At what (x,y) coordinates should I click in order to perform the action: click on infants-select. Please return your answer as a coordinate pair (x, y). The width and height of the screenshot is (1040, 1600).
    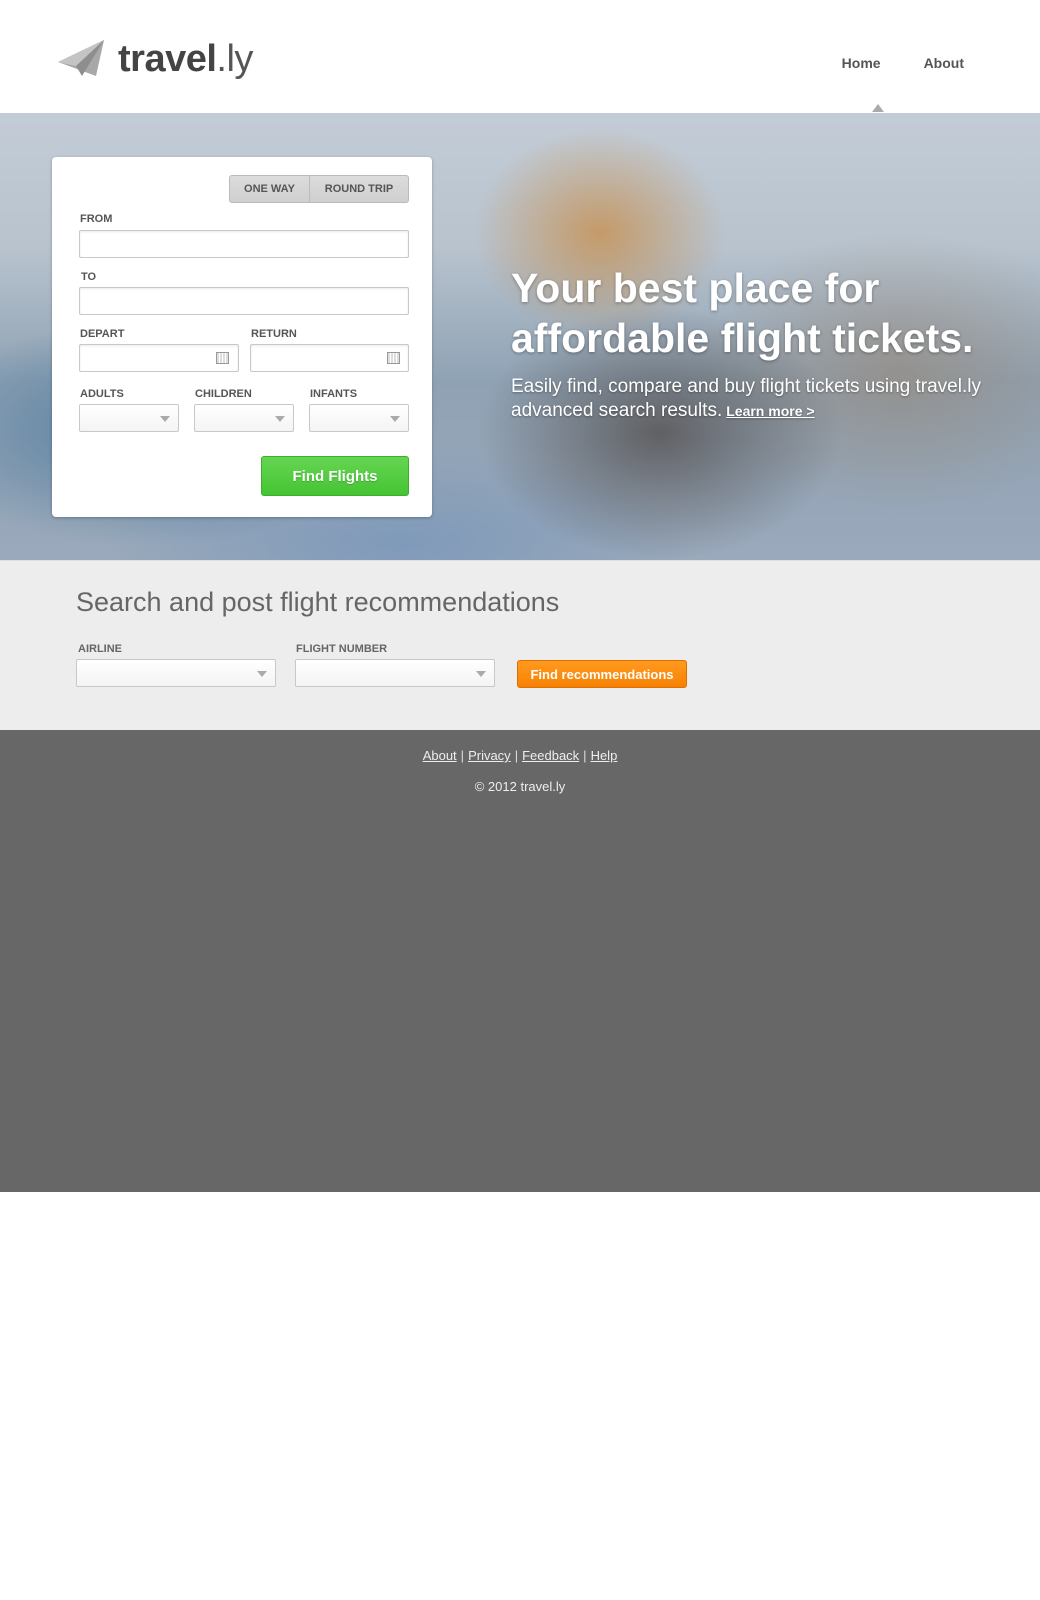
    Looking at the image, I should click on (359, 418).